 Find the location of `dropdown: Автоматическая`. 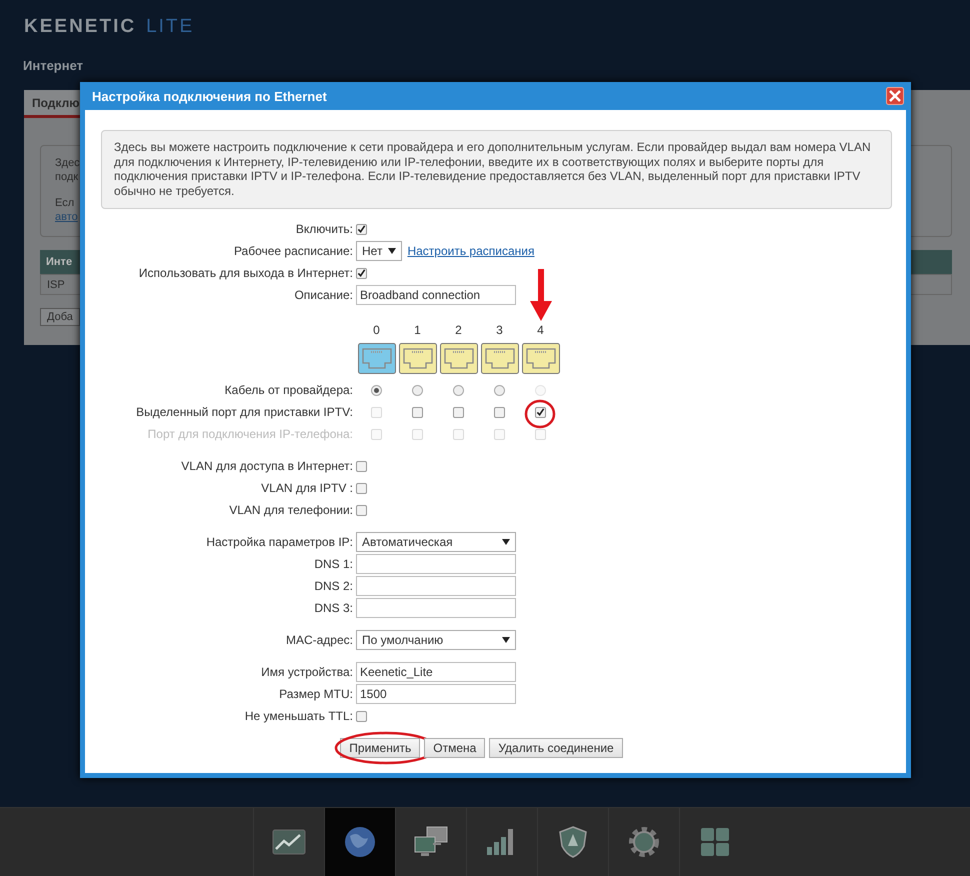

dropdown: Автоматическая is located at coordinates (436, 542).